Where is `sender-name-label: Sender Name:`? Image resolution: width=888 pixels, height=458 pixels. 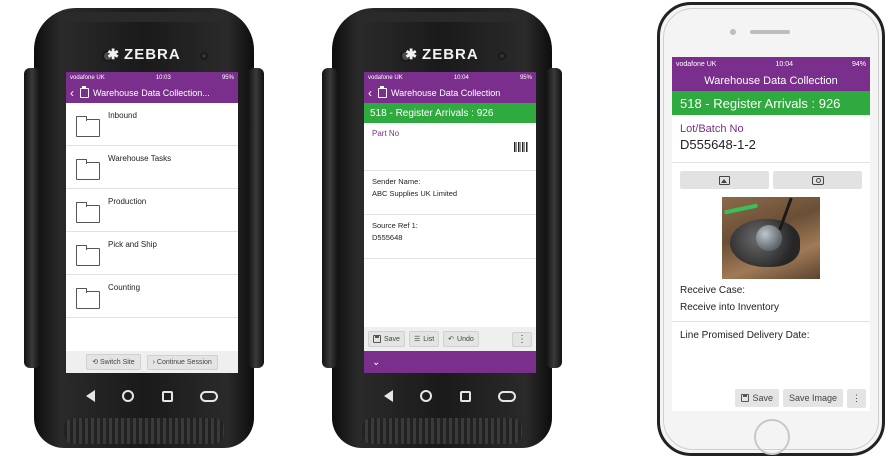
sender-name-label: Sender Name: is located at coordinates (396, 181).